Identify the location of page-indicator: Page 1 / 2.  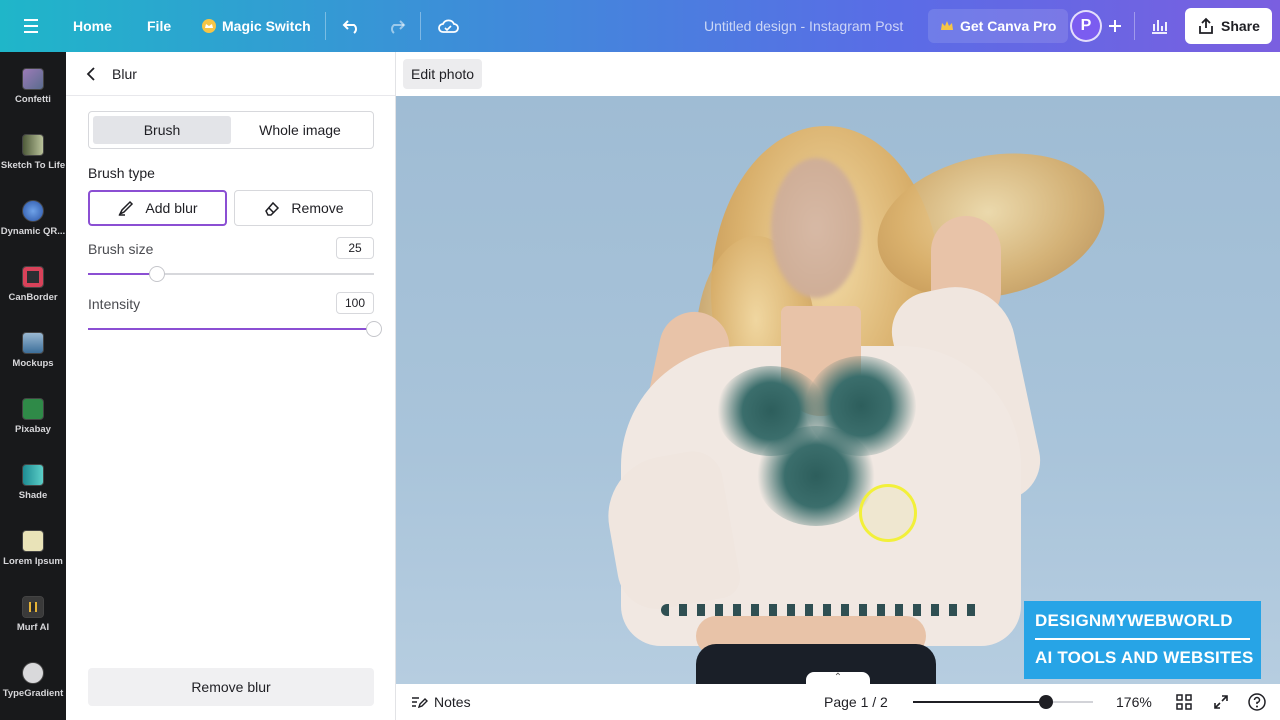
(856, 702).